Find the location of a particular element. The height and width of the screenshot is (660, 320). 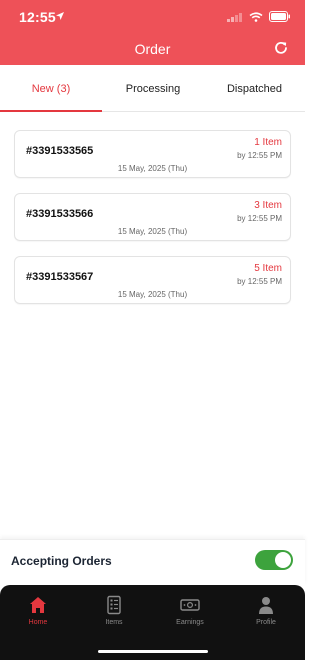

accepting-orders-toggle is located at coordinates (274, 560).